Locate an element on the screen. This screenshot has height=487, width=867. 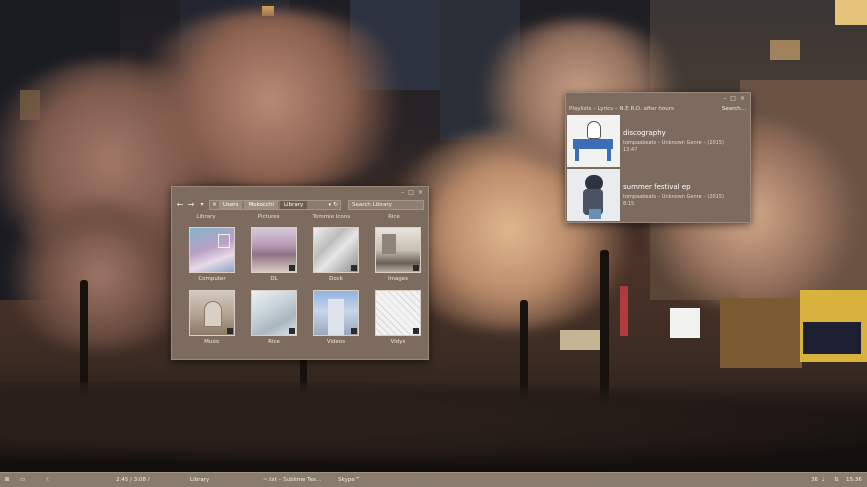
breadcrumb-item-mokocchi: Mokocchi is located at coordinates (261, 204).